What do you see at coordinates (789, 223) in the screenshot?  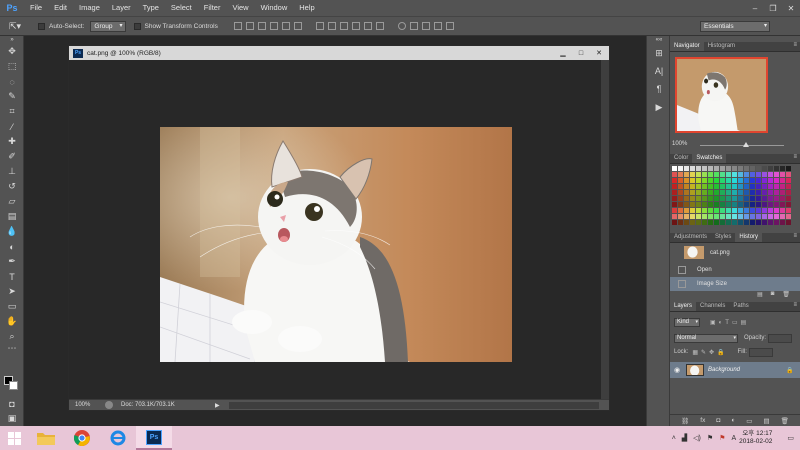 I see `color-swatch` at bounding box center [789, 223].